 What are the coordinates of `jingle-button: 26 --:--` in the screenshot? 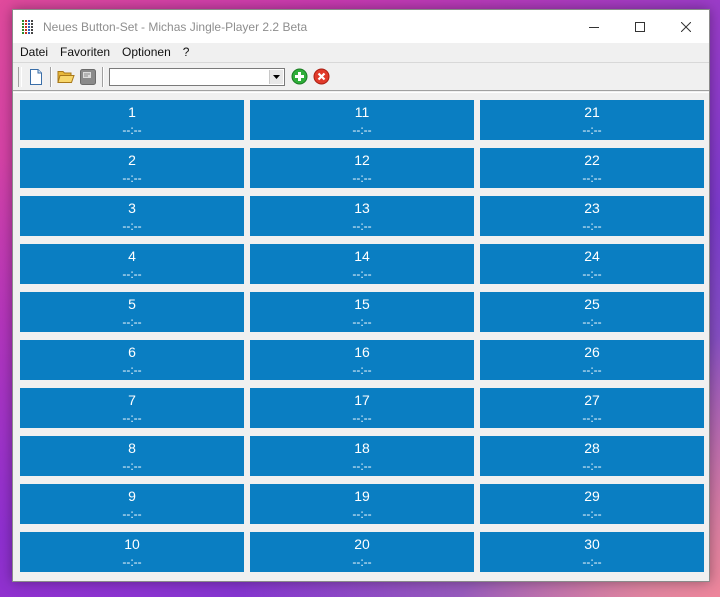 It's located at (592, 360).